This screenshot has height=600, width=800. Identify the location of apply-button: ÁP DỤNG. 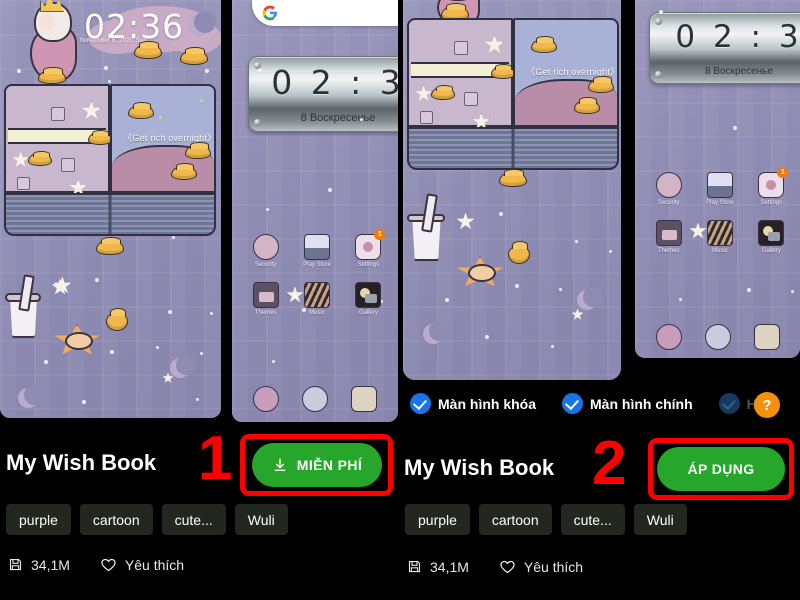
(721, 469).